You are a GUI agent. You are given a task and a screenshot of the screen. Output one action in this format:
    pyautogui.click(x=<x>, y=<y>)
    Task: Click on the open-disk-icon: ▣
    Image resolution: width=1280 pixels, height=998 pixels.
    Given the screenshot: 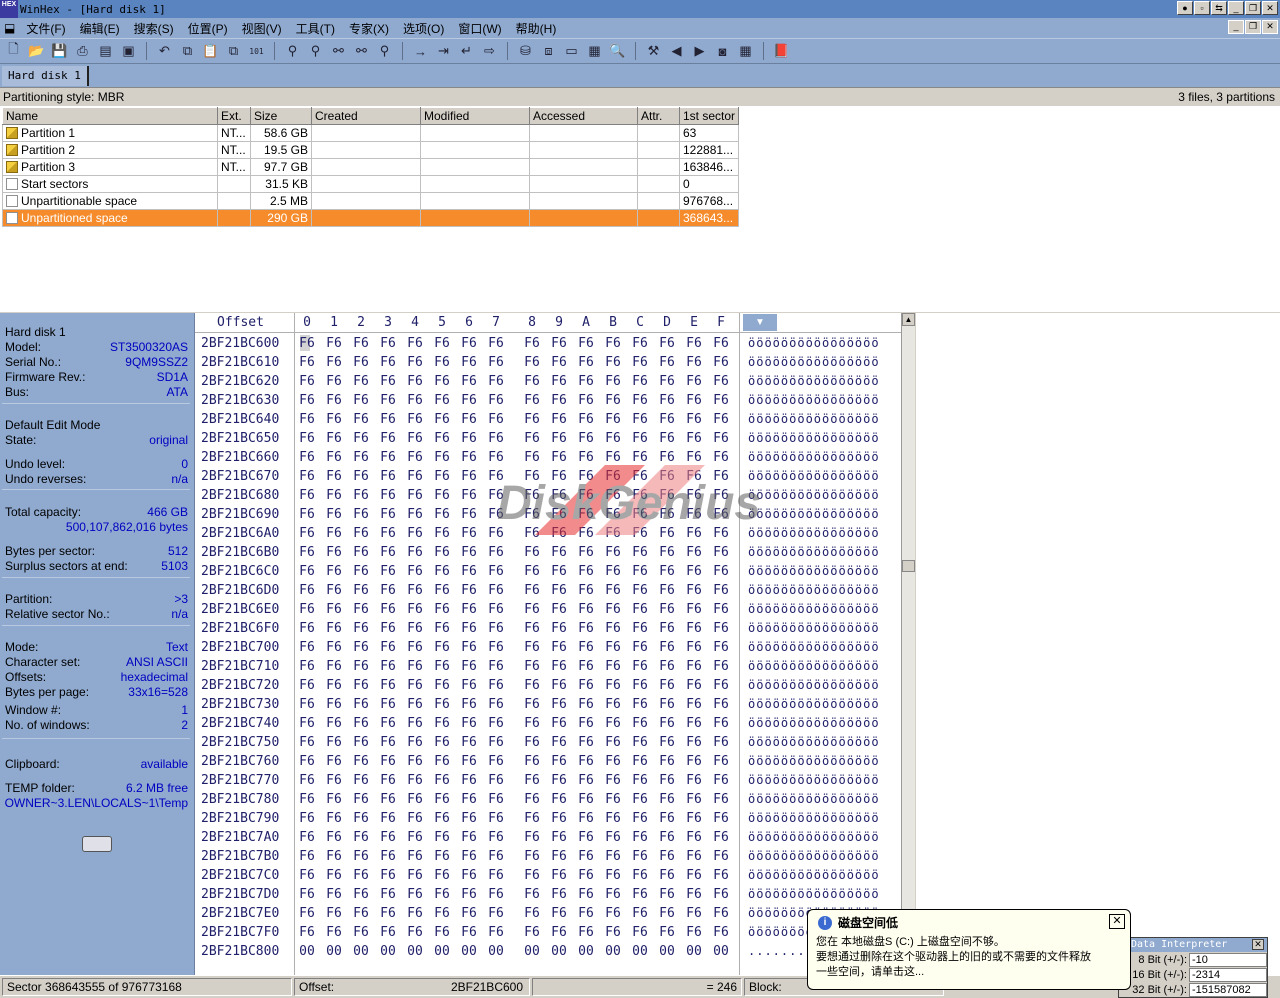 What is the action you would take?
    pyautogui.click(x=128, y=51)
    